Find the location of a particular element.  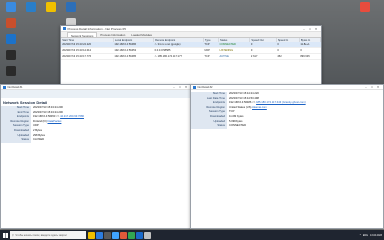

windows-icon is located at coordinates (5, 235).